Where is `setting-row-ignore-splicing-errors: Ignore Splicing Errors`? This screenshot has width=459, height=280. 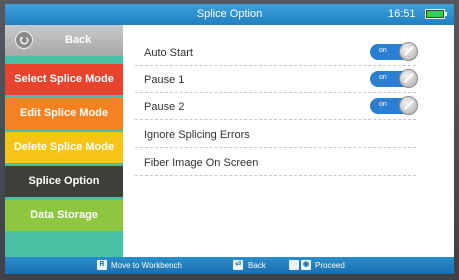
setting-row-ignore-splicing-errors: Ignore Splicing Errors is located at coordinates (275, 134).